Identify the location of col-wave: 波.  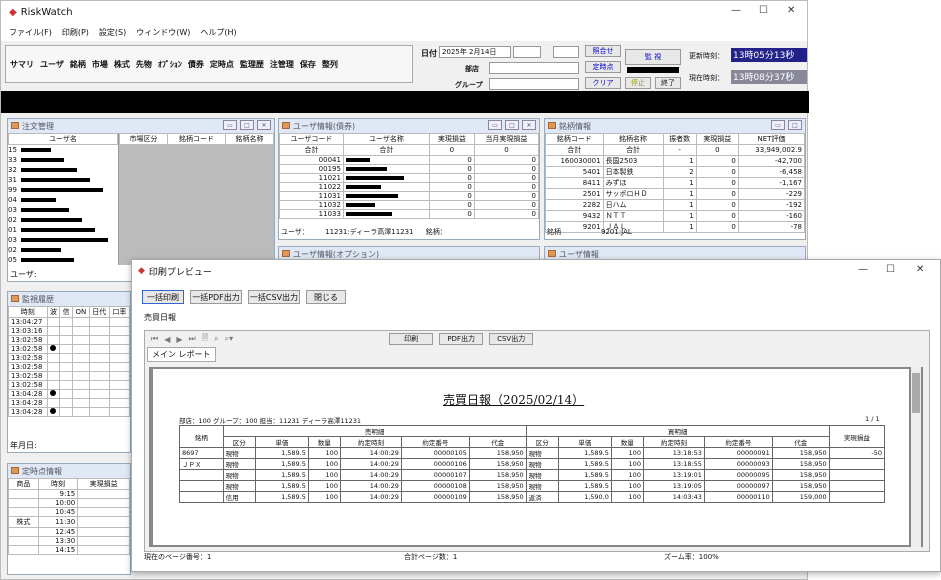
(53, 312).